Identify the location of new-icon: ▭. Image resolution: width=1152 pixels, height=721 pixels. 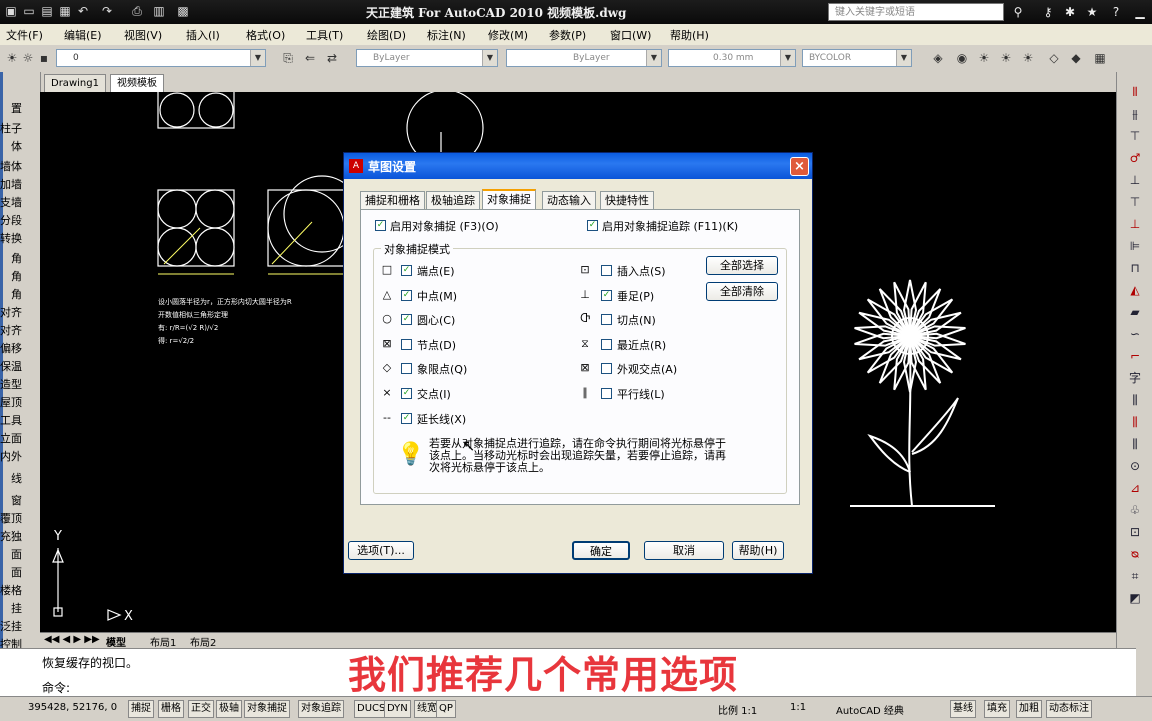
(29, 11).